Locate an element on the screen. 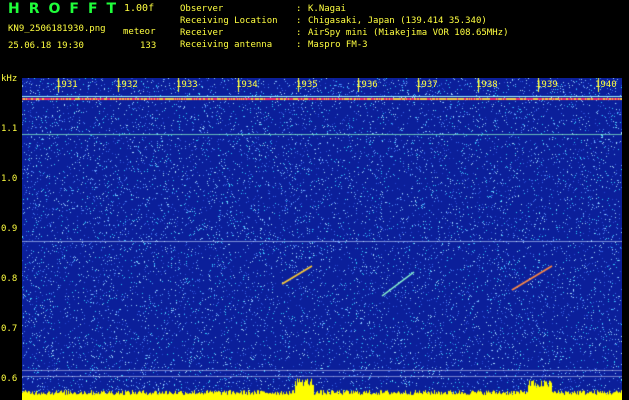  x-tick-1936: 1936 is located at coordinates (367, 85).